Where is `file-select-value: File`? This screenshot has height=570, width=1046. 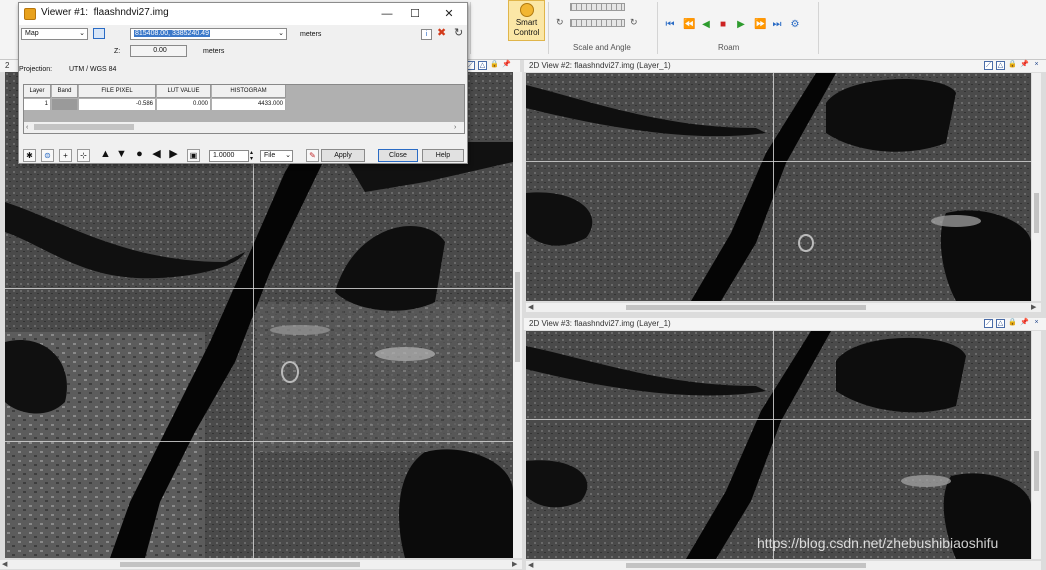
file-select-value: File is located at coordinates (270, 155).